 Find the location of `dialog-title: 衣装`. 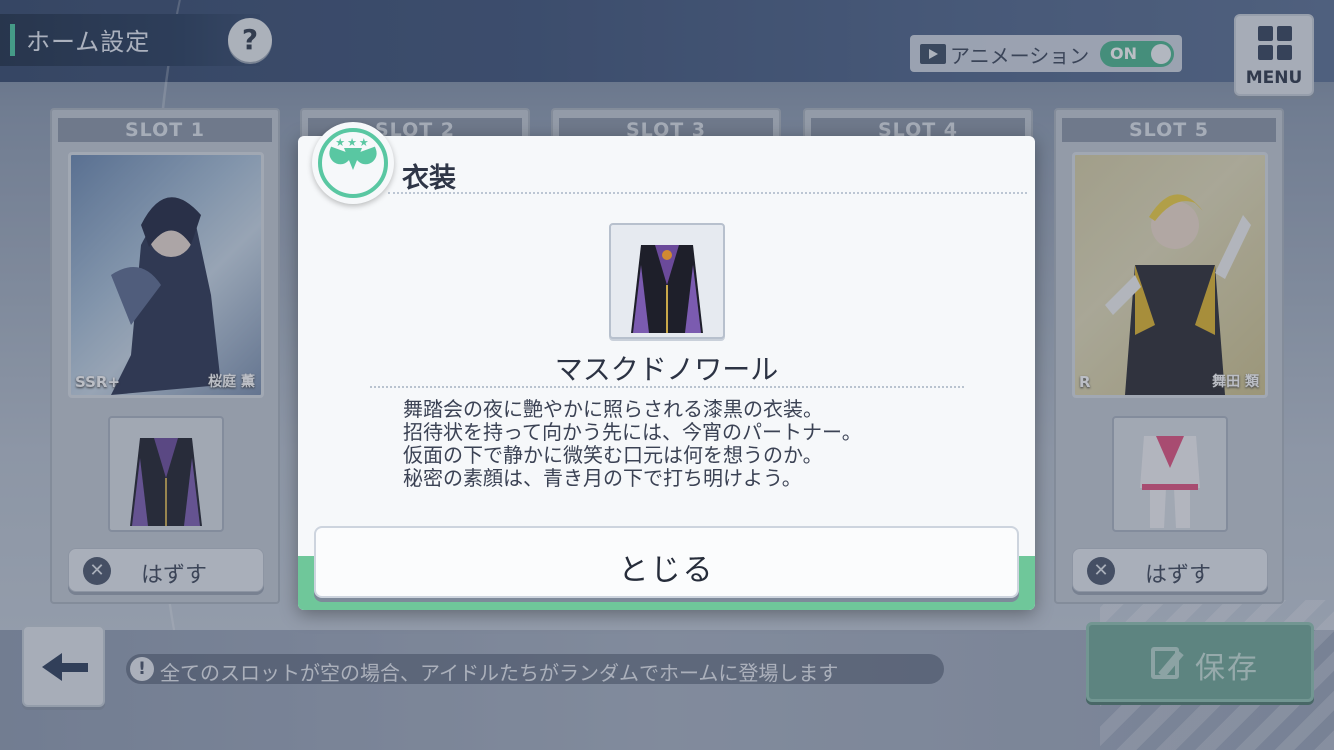

dialog-title: 衣装 is located at coordinates (429, 178).